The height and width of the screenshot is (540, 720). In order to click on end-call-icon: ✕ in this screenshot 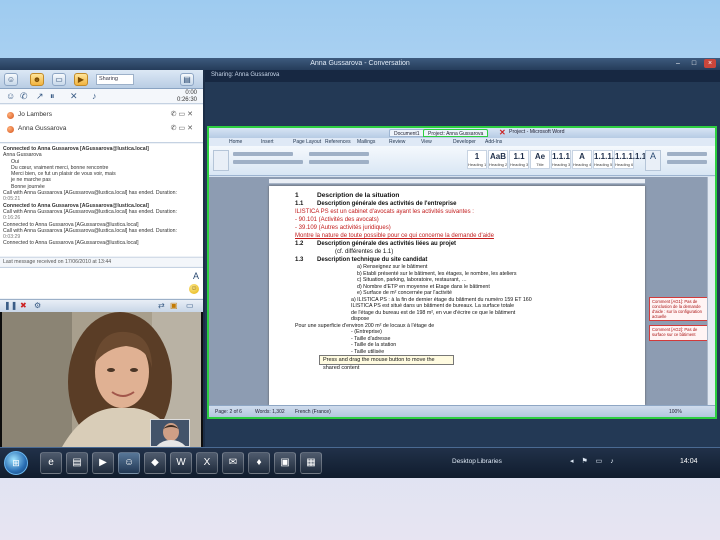, I will do `click(74, 96)`.